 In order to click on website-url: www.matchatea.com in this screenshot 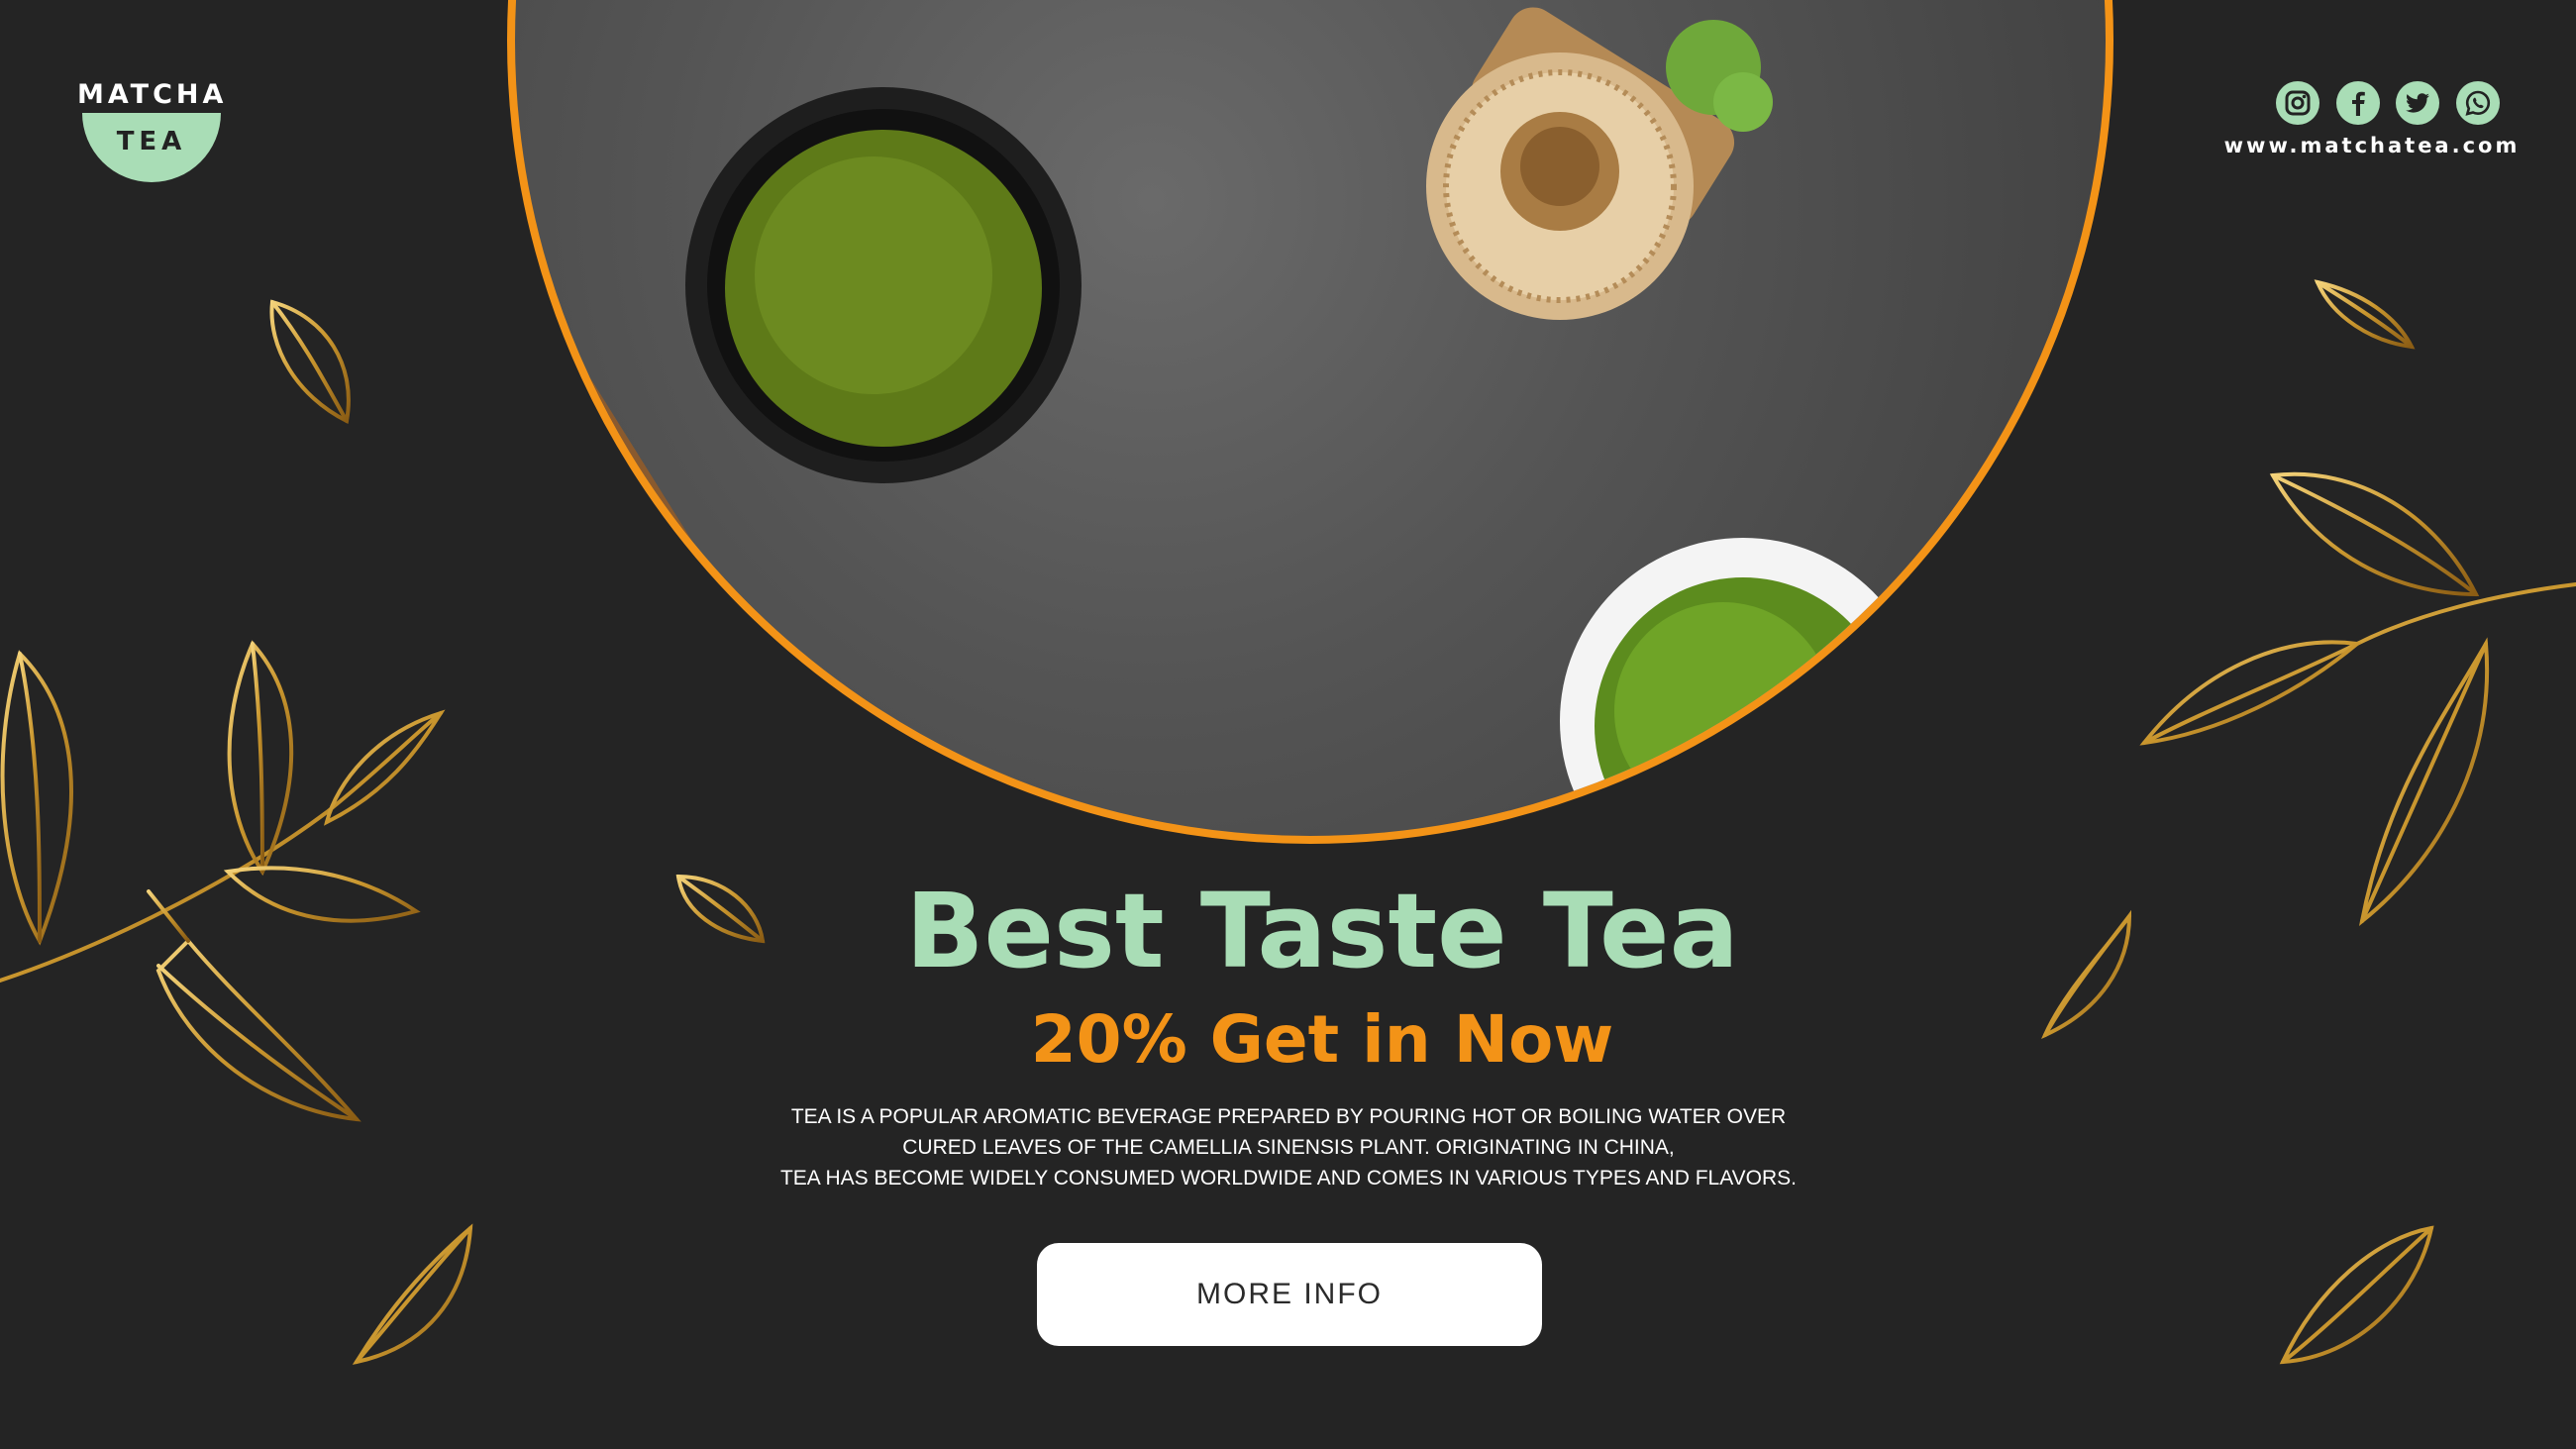, I will do `click(2372, 145)`.